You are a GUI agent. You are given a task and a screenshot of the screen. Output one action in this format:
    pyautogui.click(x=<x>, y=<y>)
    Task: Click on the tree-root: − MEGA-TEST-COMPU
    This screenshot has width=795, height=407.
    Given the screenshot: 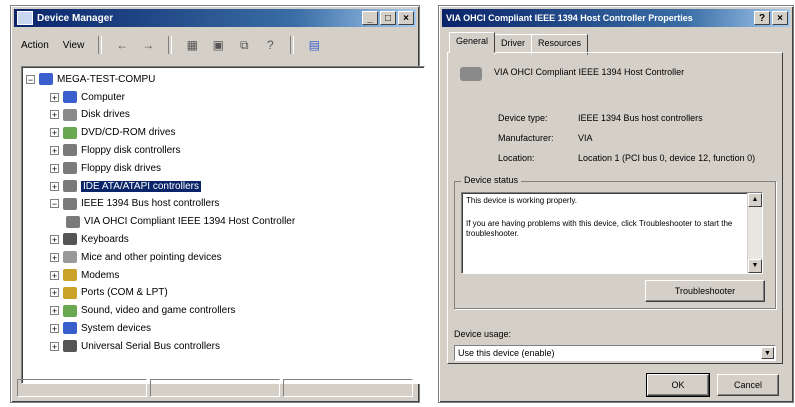 What is the action you would take?
    pyautogui.click(x=90, y=79)
    